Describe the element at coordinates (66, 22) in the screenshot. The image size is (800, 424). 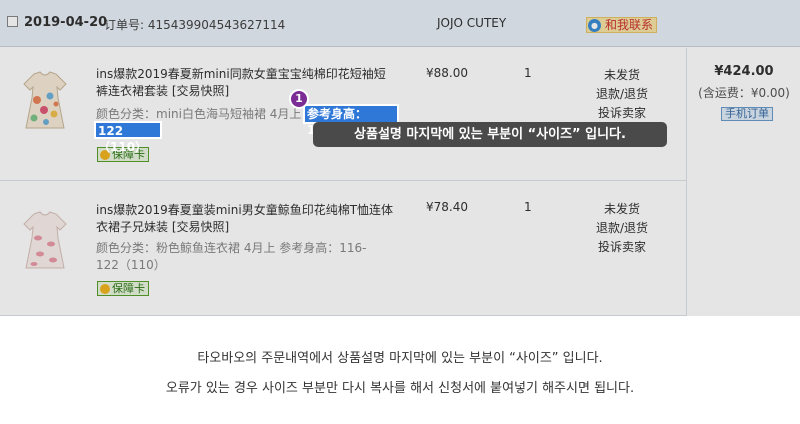
I see `order-date: 2019-04-20` at that location.